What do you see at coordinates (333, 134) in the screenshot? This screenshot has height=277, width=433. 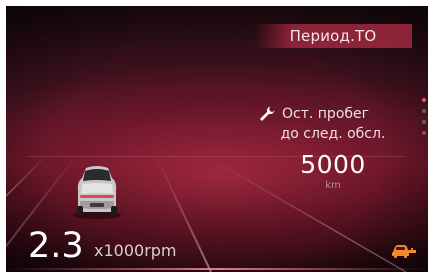 I see `next-service-label: до след. обсл.` at bounding box center [333, 134].